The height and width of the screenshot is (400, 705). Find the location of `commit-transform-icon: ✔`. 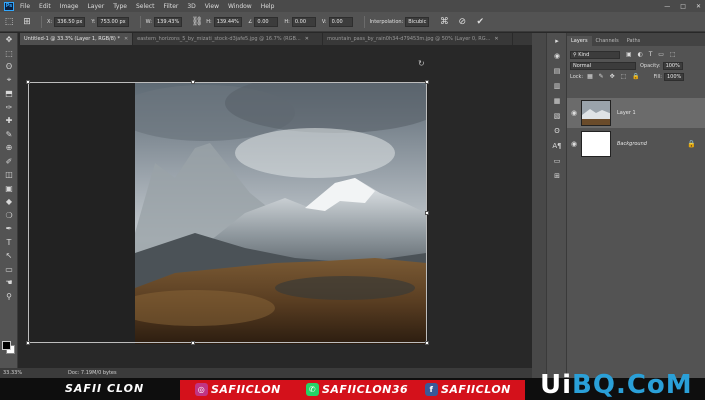

commit-transform-icon: ✔ is located at coordinates (480, 22).